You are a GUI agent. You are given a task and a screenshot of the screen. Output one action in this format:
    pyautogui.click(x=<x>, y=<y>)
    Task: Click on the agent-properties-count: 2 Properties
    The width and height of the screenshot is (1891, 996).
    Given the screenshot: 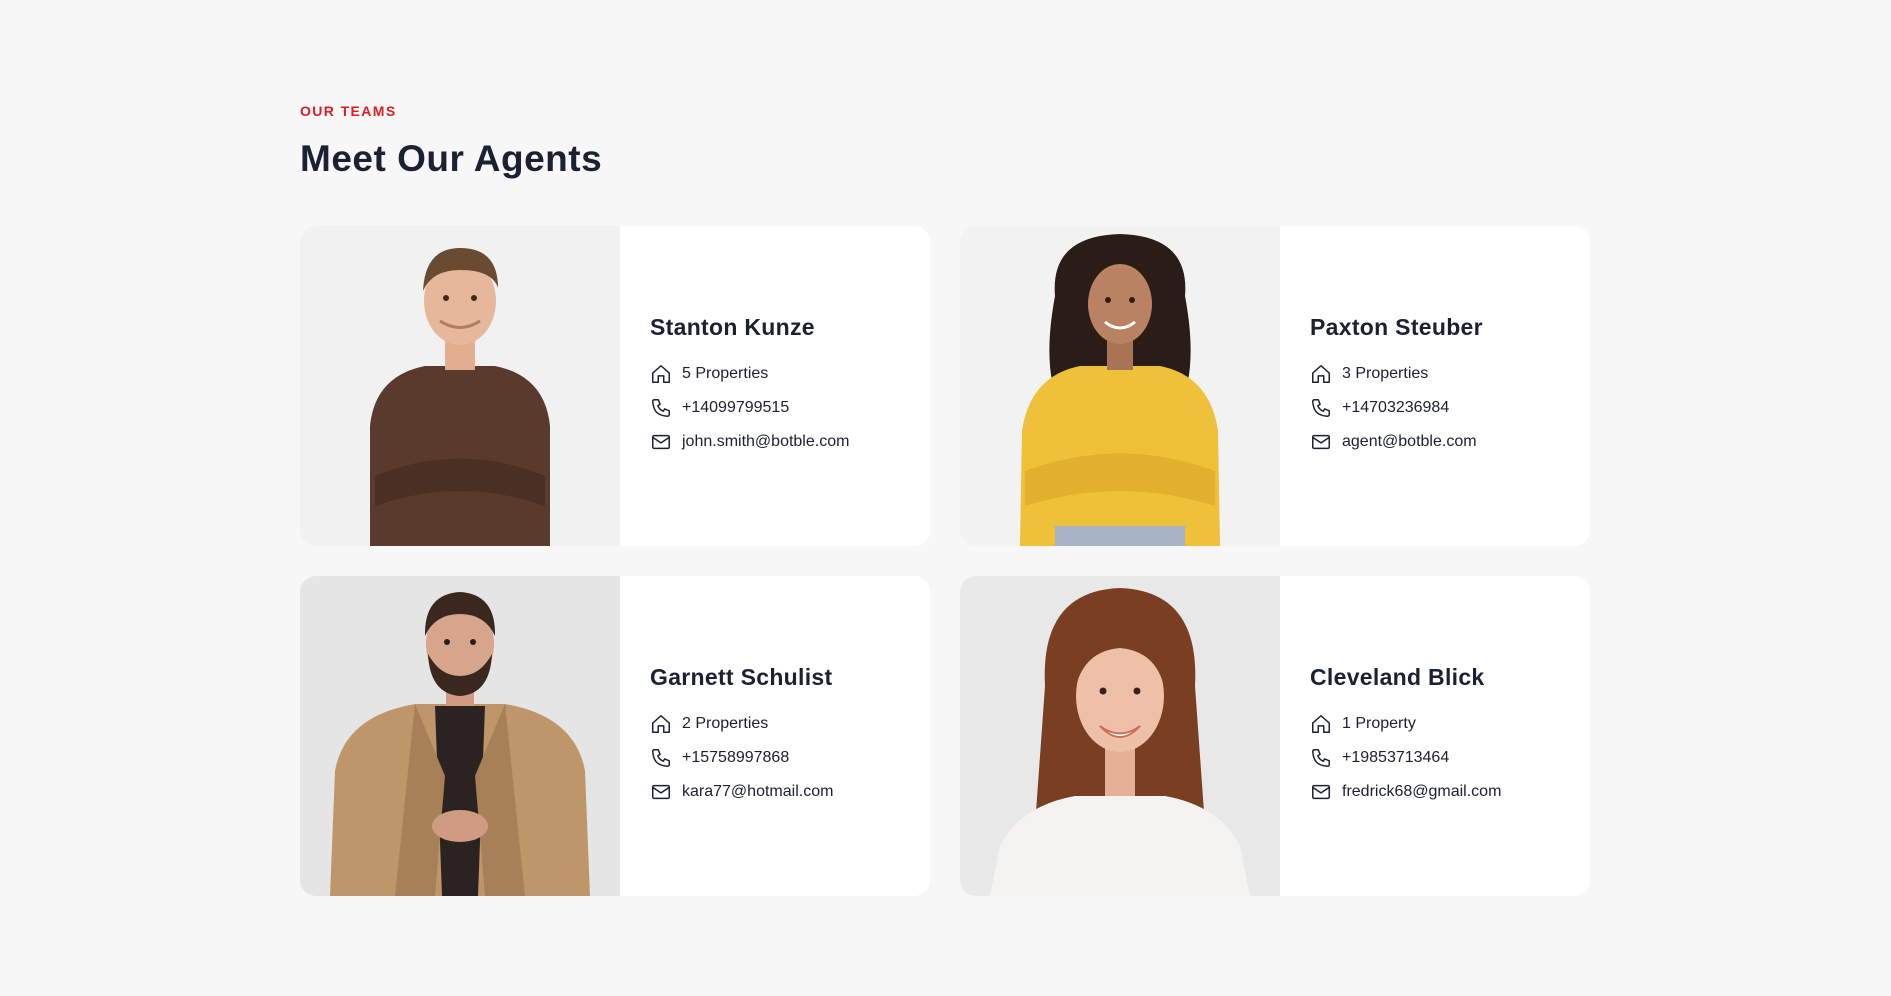 What is the action you would take?
    pyautogui.click(x=725, y=723)
    